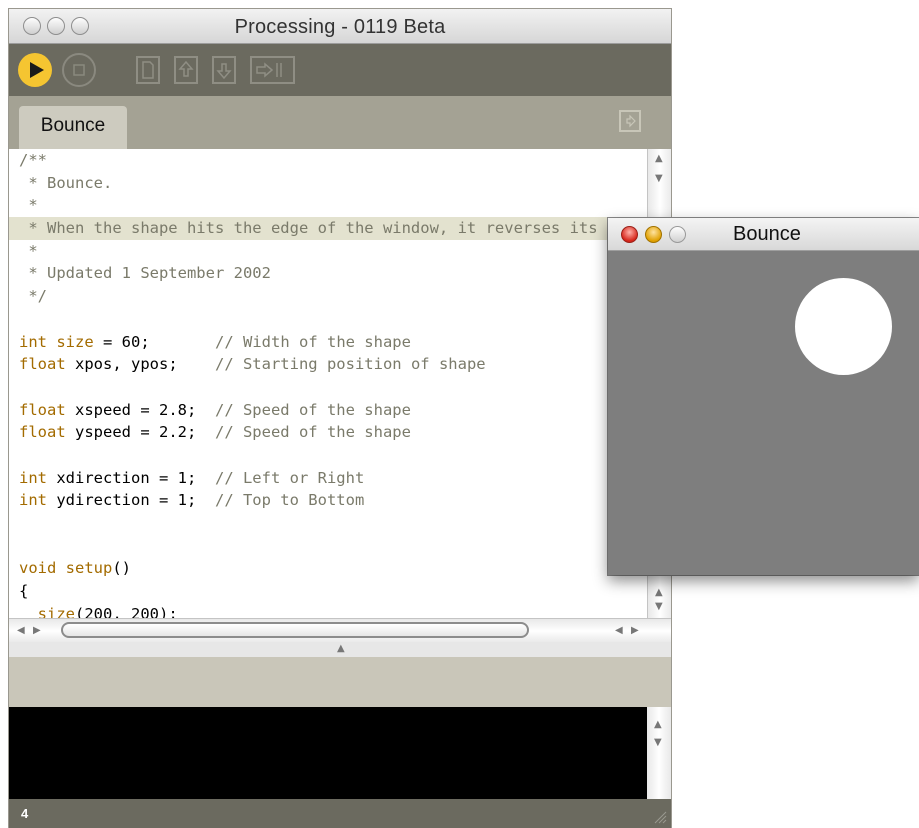  Describe the element at coordinates (145, 273) in the screenshot. I see `code-token-comment: * Updated 1 September 2002` at that location.